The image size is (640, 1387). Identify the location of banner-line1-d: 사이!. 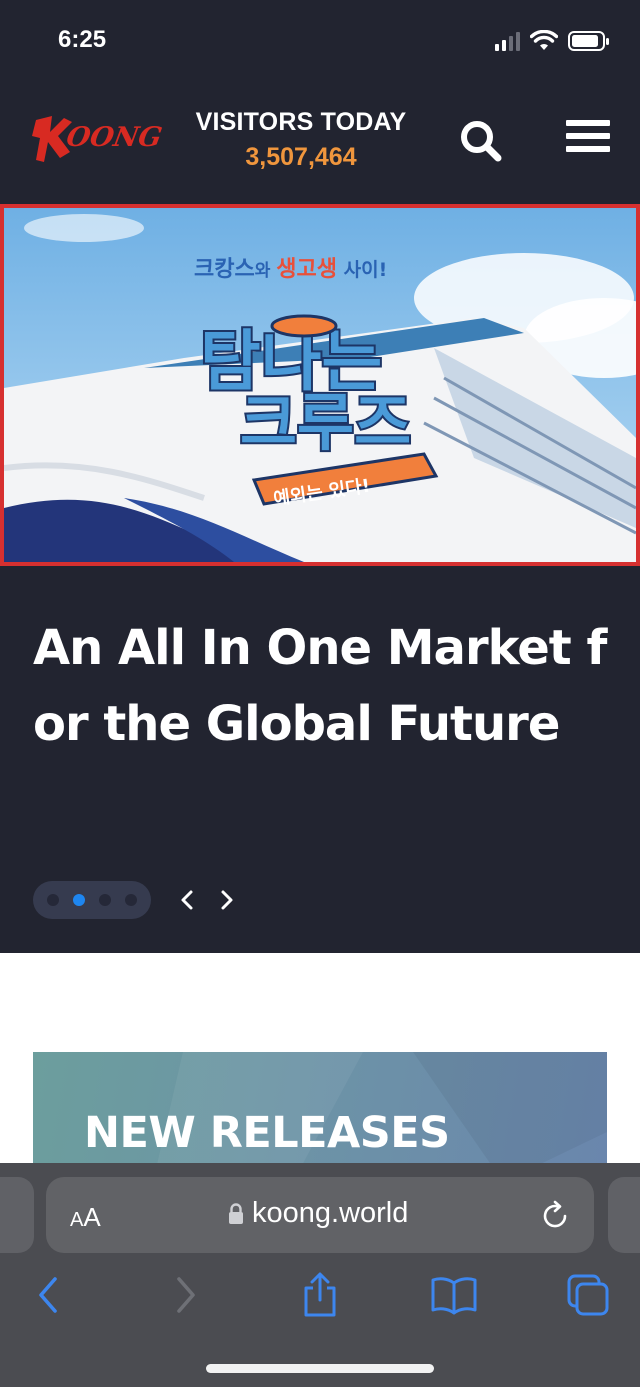
(362, 270).